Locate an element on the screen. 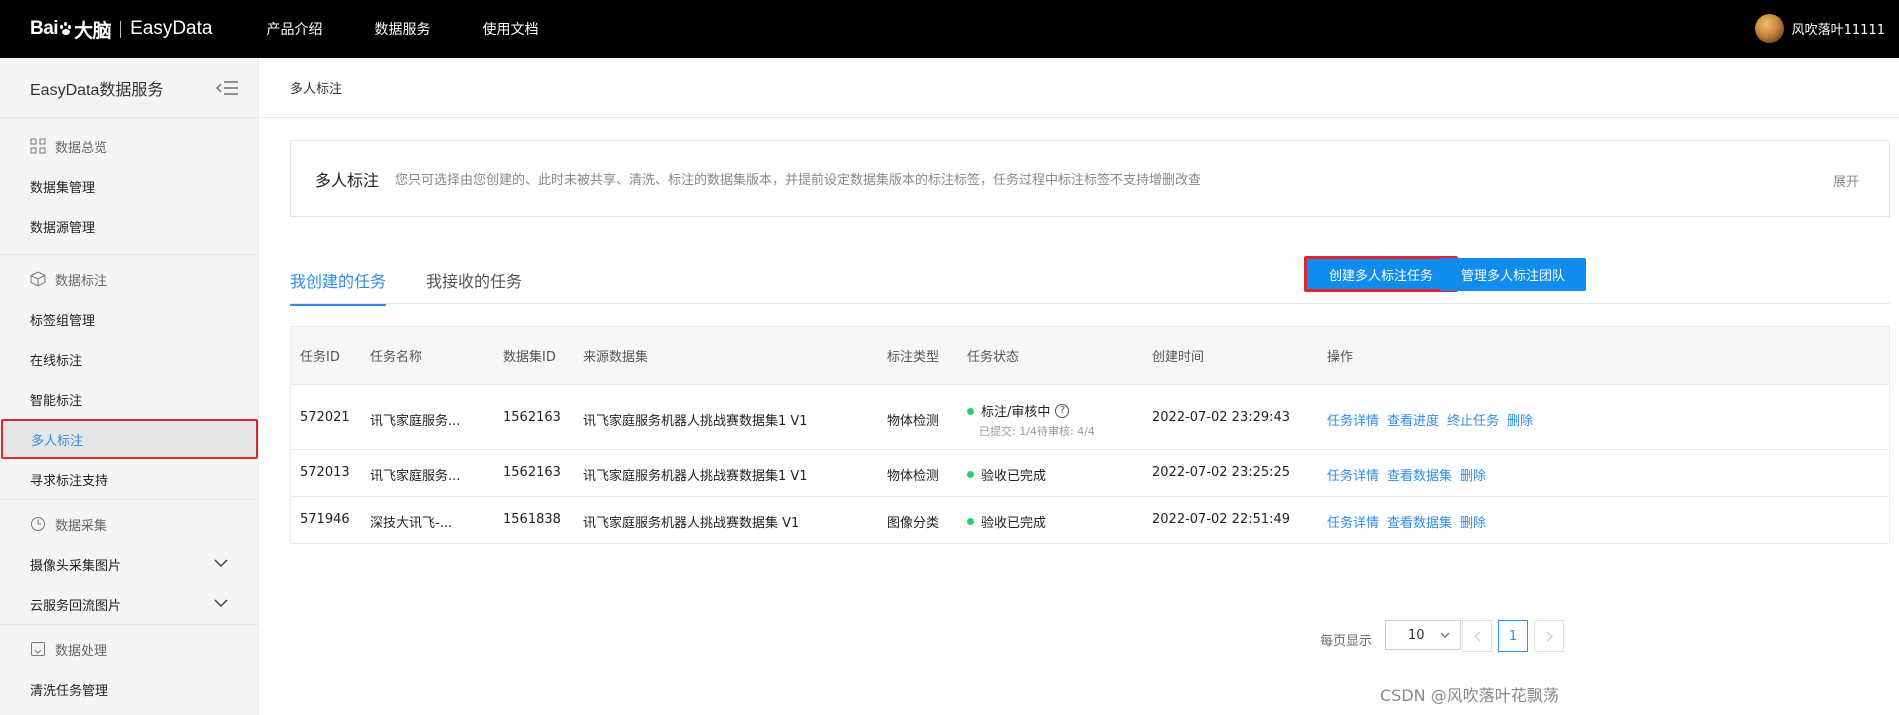 The height and width of the screenshot is (715, 1899). col-task-id: 任务ID is located at coordinates (320, 357).